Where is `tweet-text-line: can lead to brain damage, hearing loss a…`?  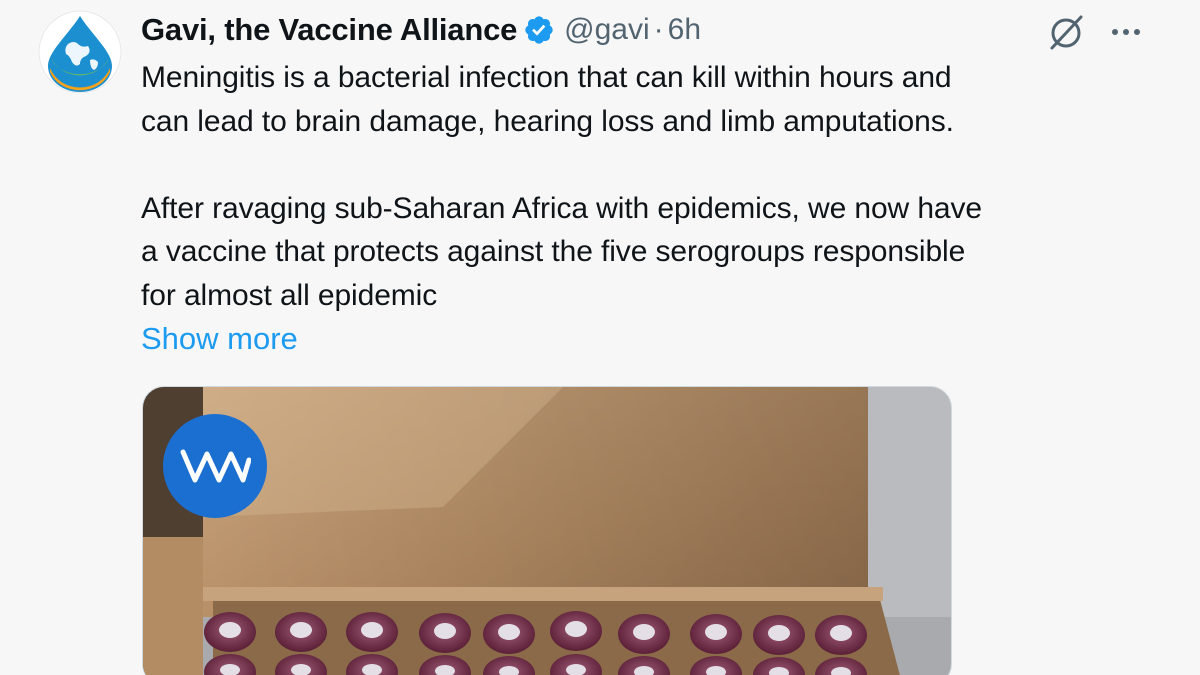
tweet-text-line: can lead to brain damage, hearing loss a… is located at coordinates (547, 121).